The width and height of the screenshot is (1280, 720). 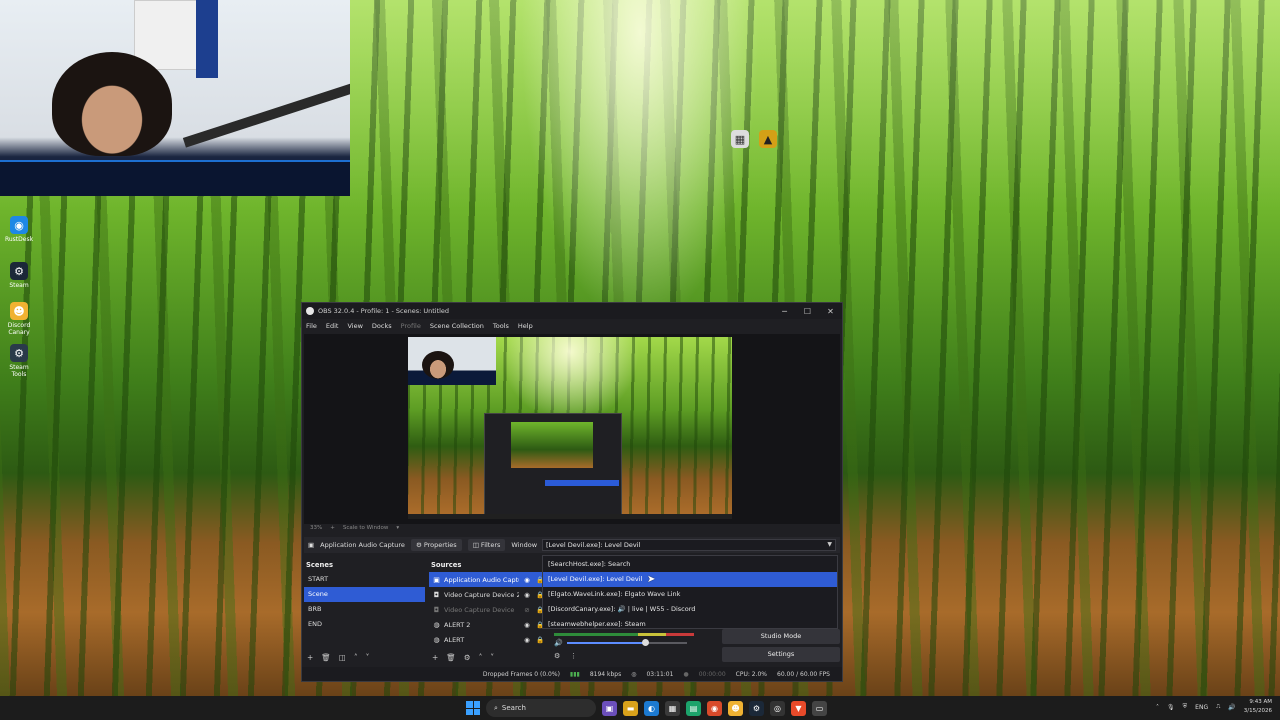 What do you see at coordinates (19, 361) in the screenshot?
I see `desktop-icon-steam-tools: ⚙ Steam Tools` at bounding box center [19, 361].